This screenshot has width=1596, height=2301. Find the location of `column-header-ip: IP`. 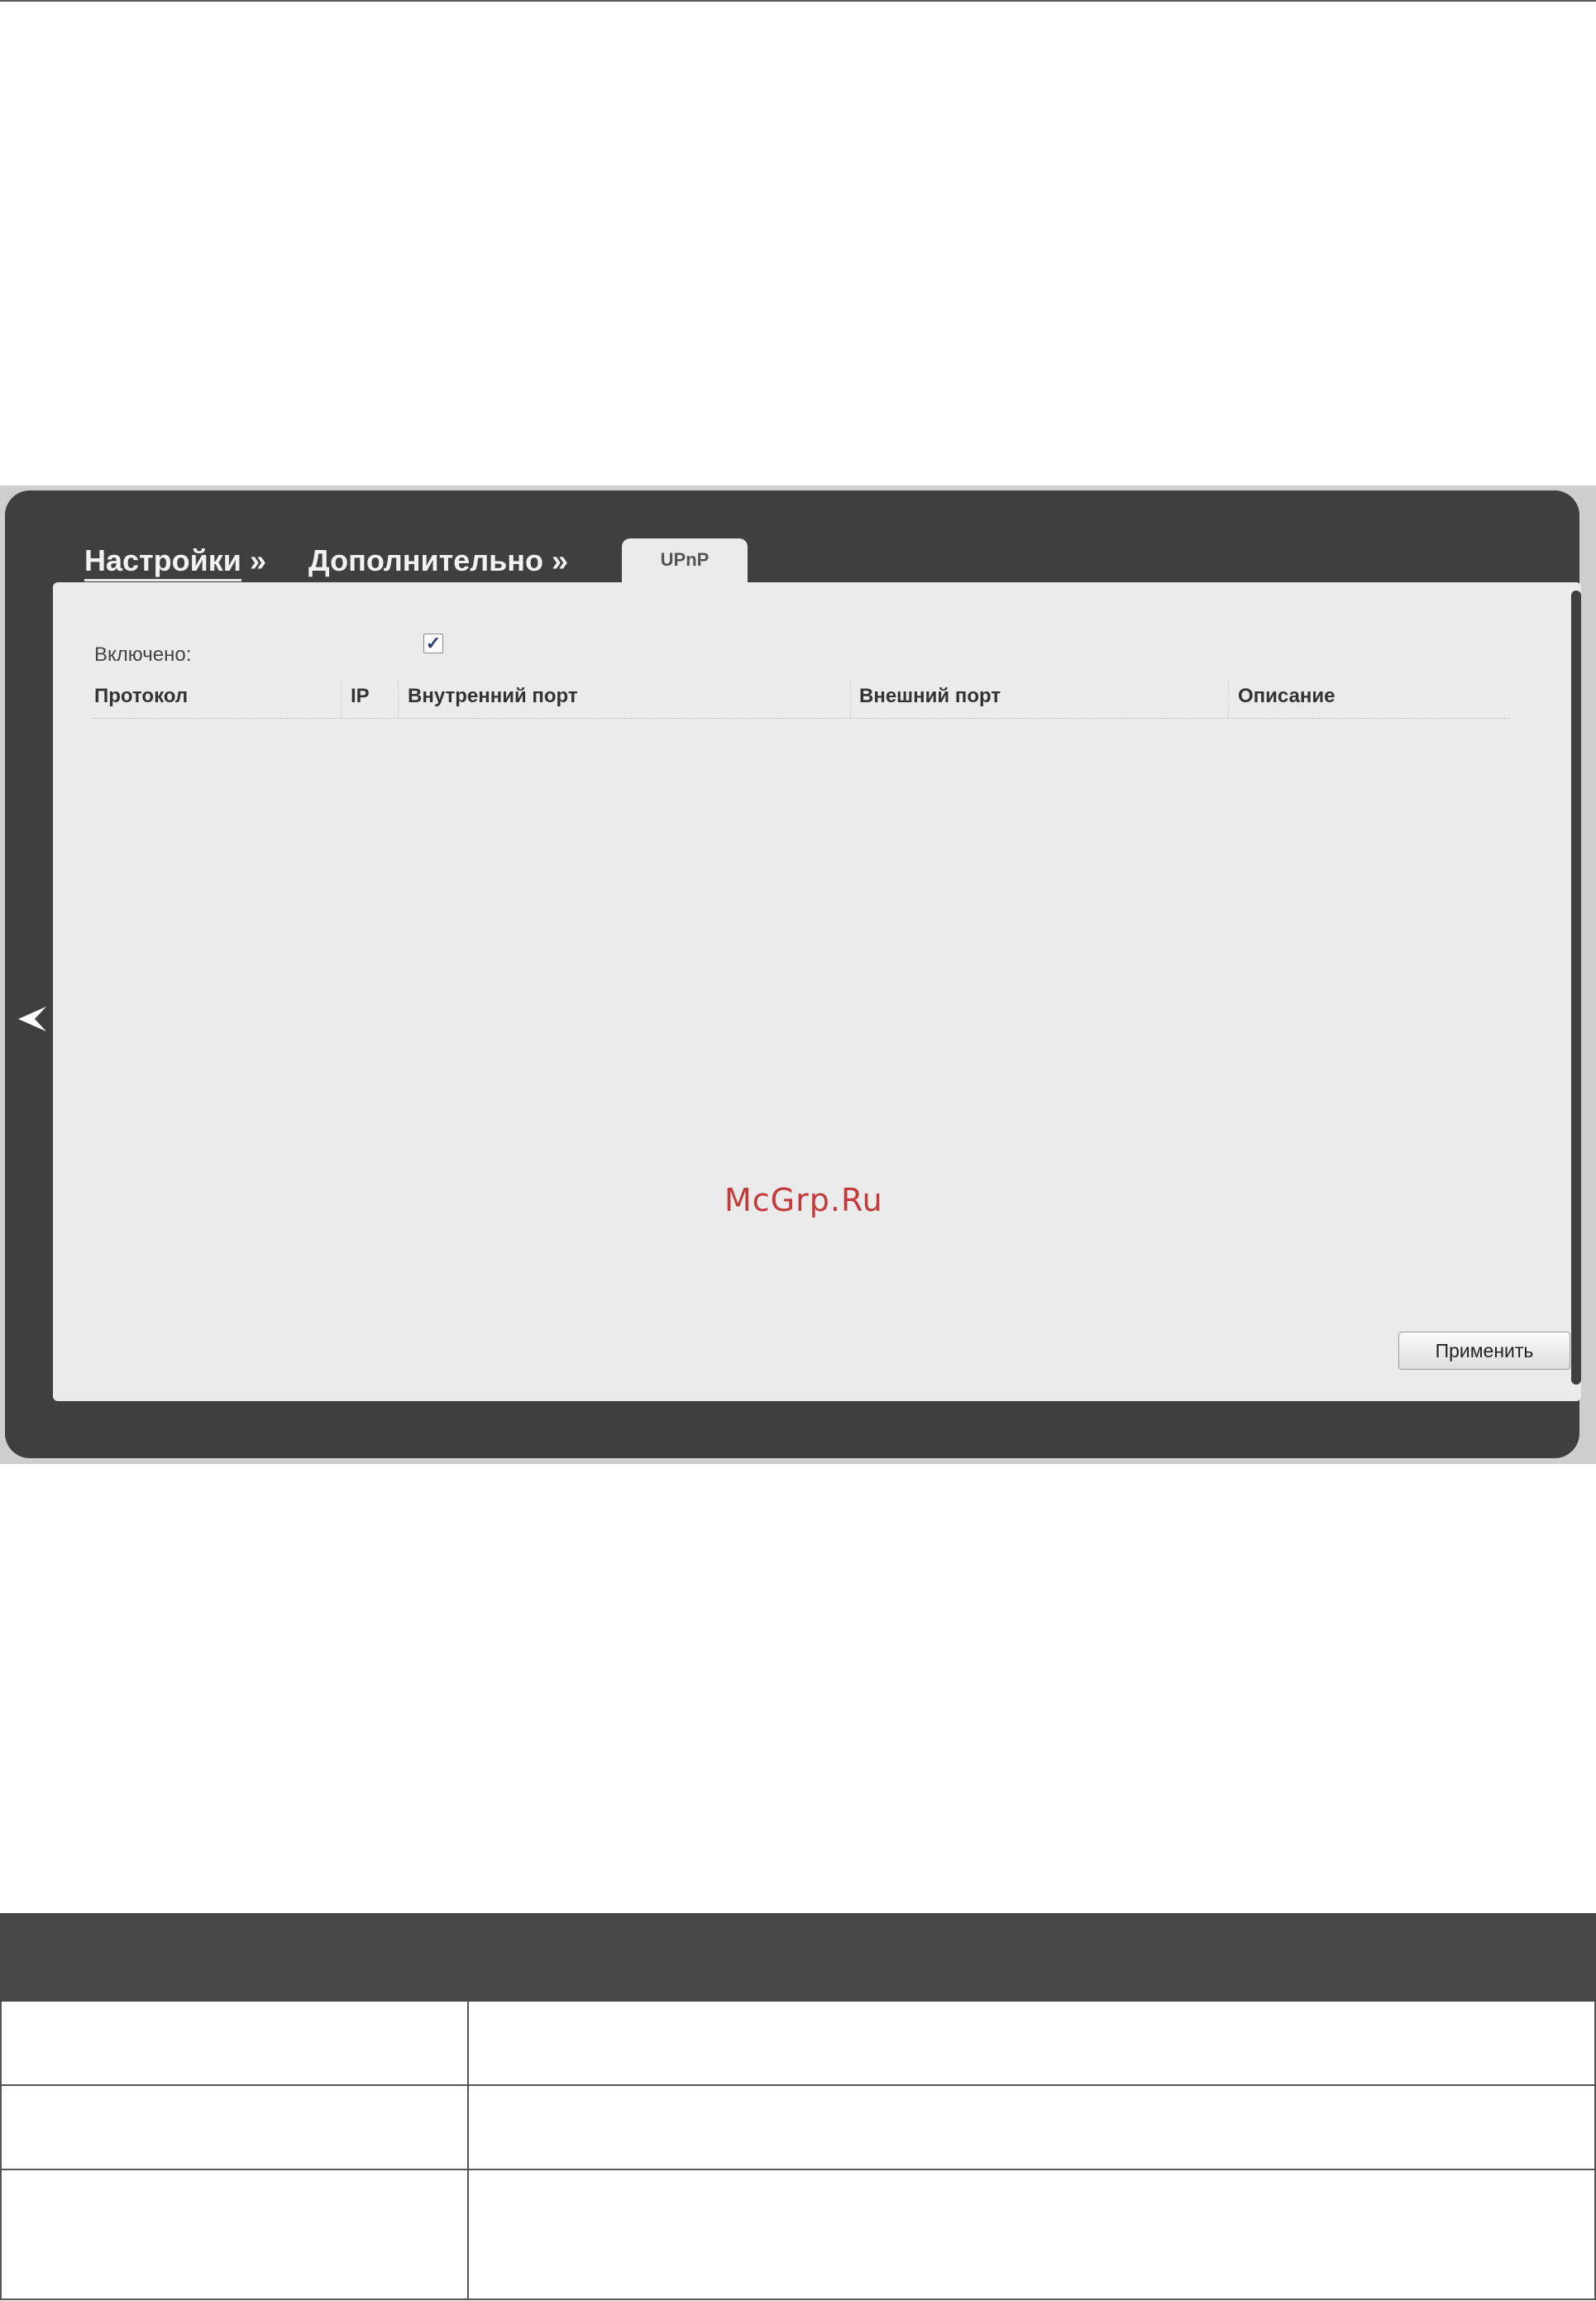

column-header-ip: IP is located at coordinates (360, 696).